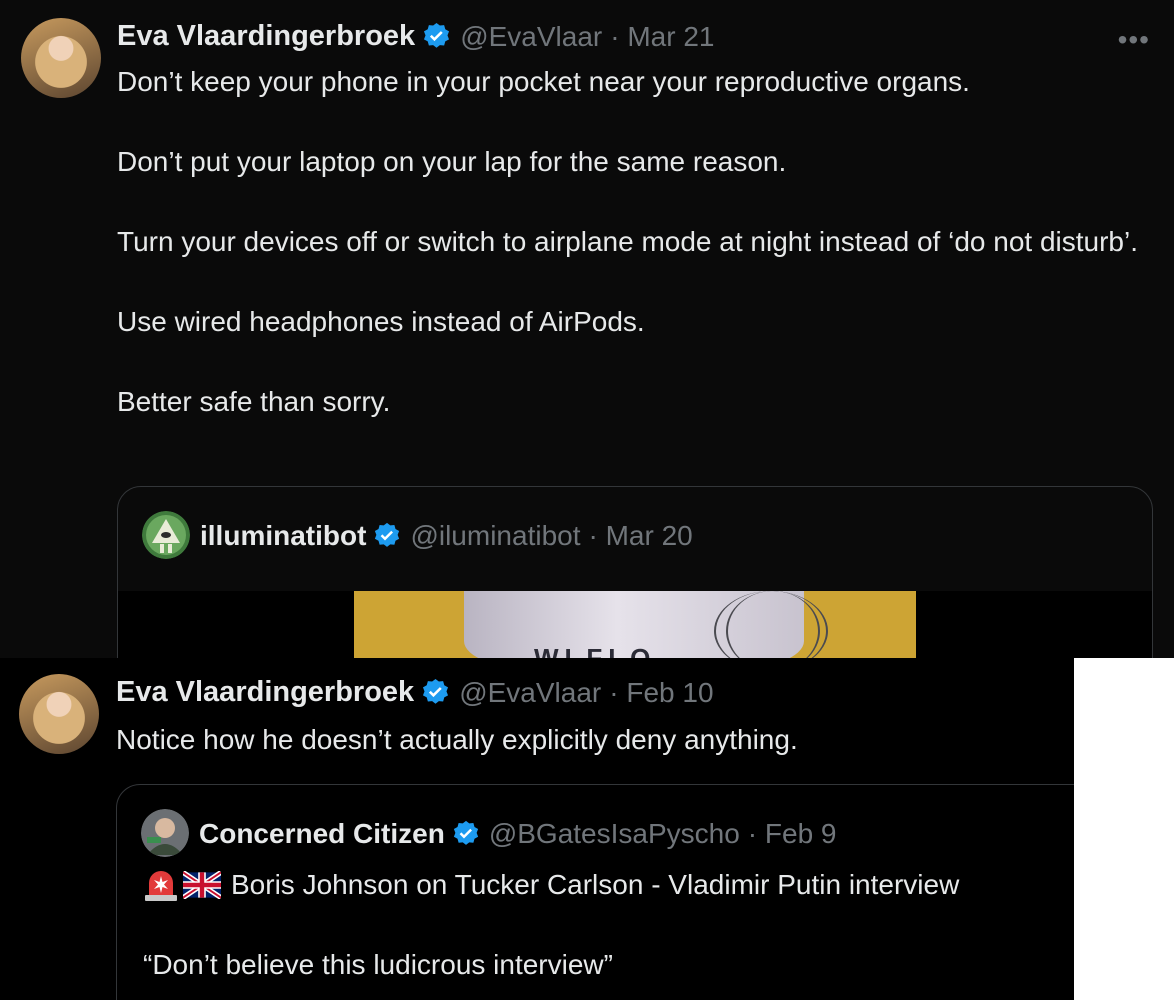  Describe the element at coordinates (495, 536) in the screenshot. I see `quoted-author-handle: @iluminatibot` at that location.